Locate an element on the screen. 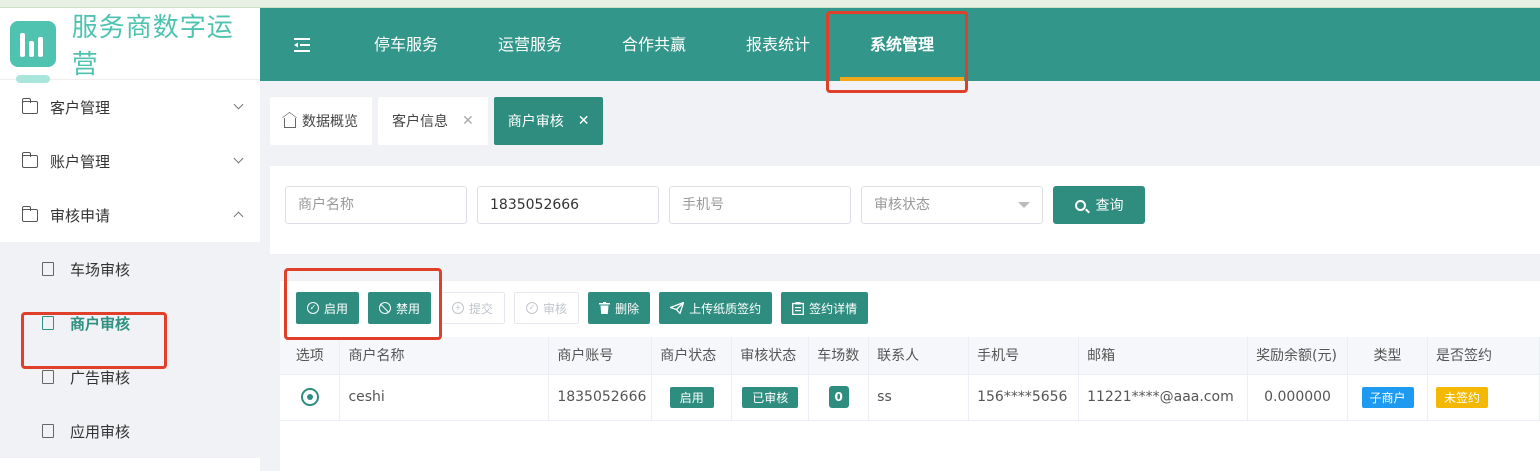  clipboard-icon is located at coordinates (798, 308).